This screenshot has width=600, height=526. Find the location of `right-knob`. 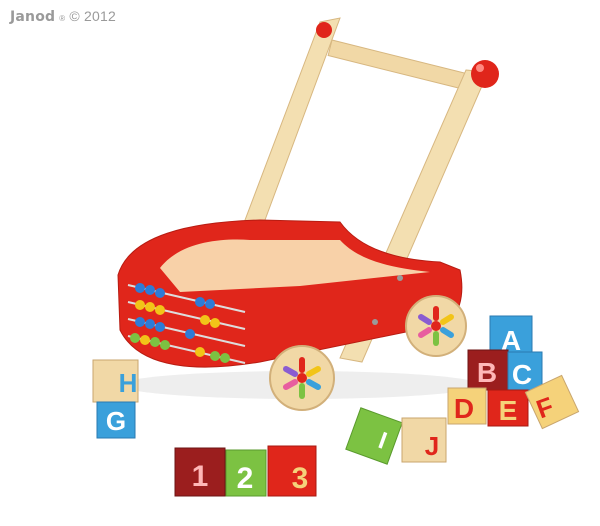

right-knob is located at coordinates (485, 74).